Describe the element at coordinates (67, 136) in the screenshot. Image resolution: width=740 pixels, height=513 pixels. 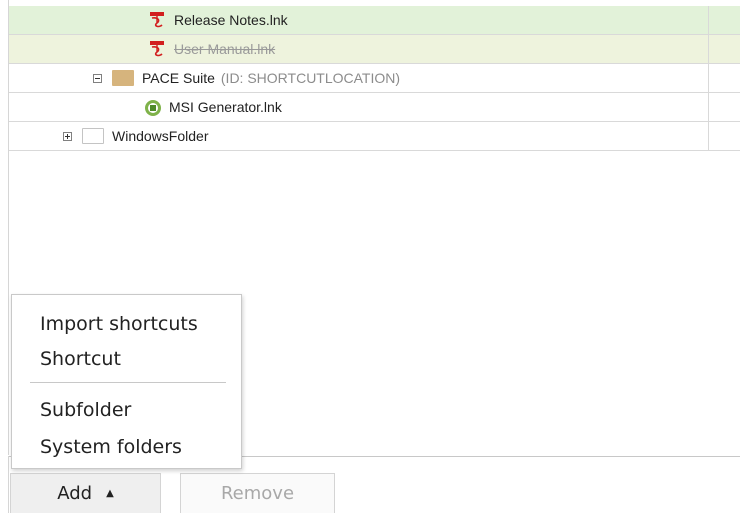
I see `expand-toggle-icon` at that location.